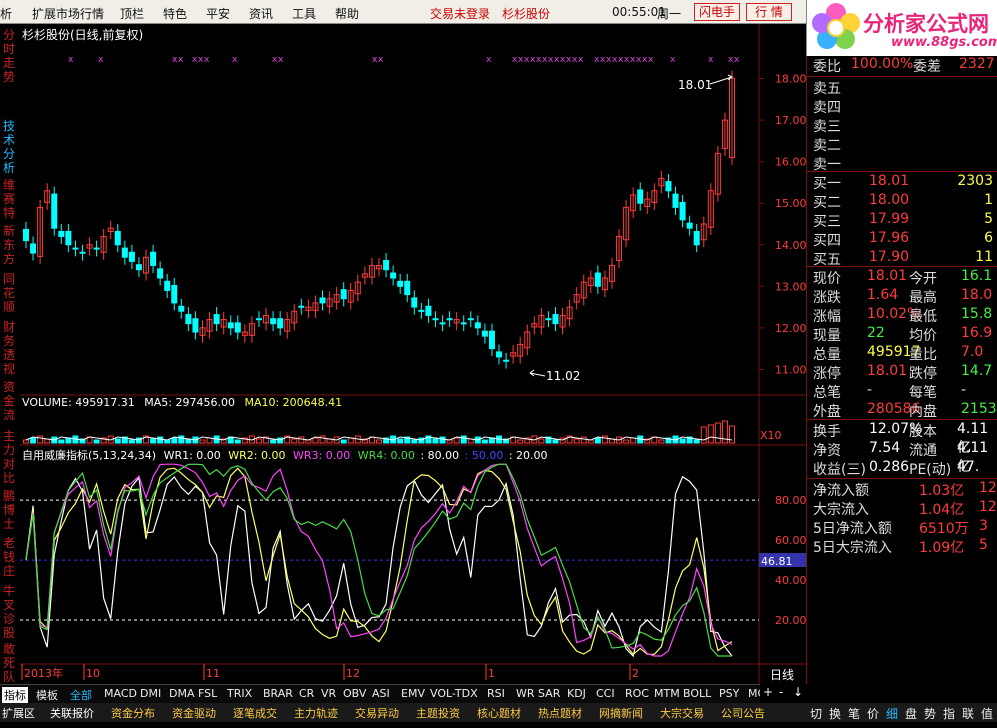 This screenshot has width=997, height=728. What do you see at coordinates (576, 693) in the screenshot?
I see `indicator-tab: KDJ` at bounding box center [576, 693].